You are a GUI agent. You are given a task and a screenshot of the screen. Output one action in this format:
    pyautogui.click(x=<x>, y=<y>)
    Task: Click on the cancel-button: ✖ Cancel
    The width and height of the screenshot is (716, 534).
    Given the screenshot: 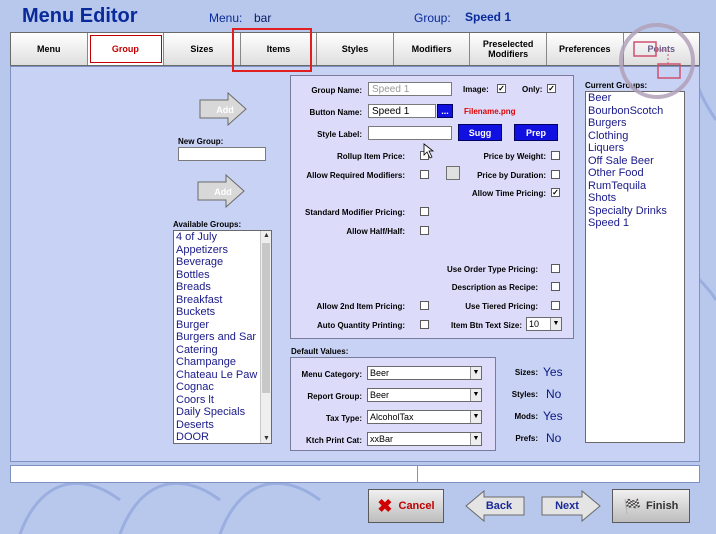 What is the action you would take?
    pyautogui.click(x=406, y=506)
    